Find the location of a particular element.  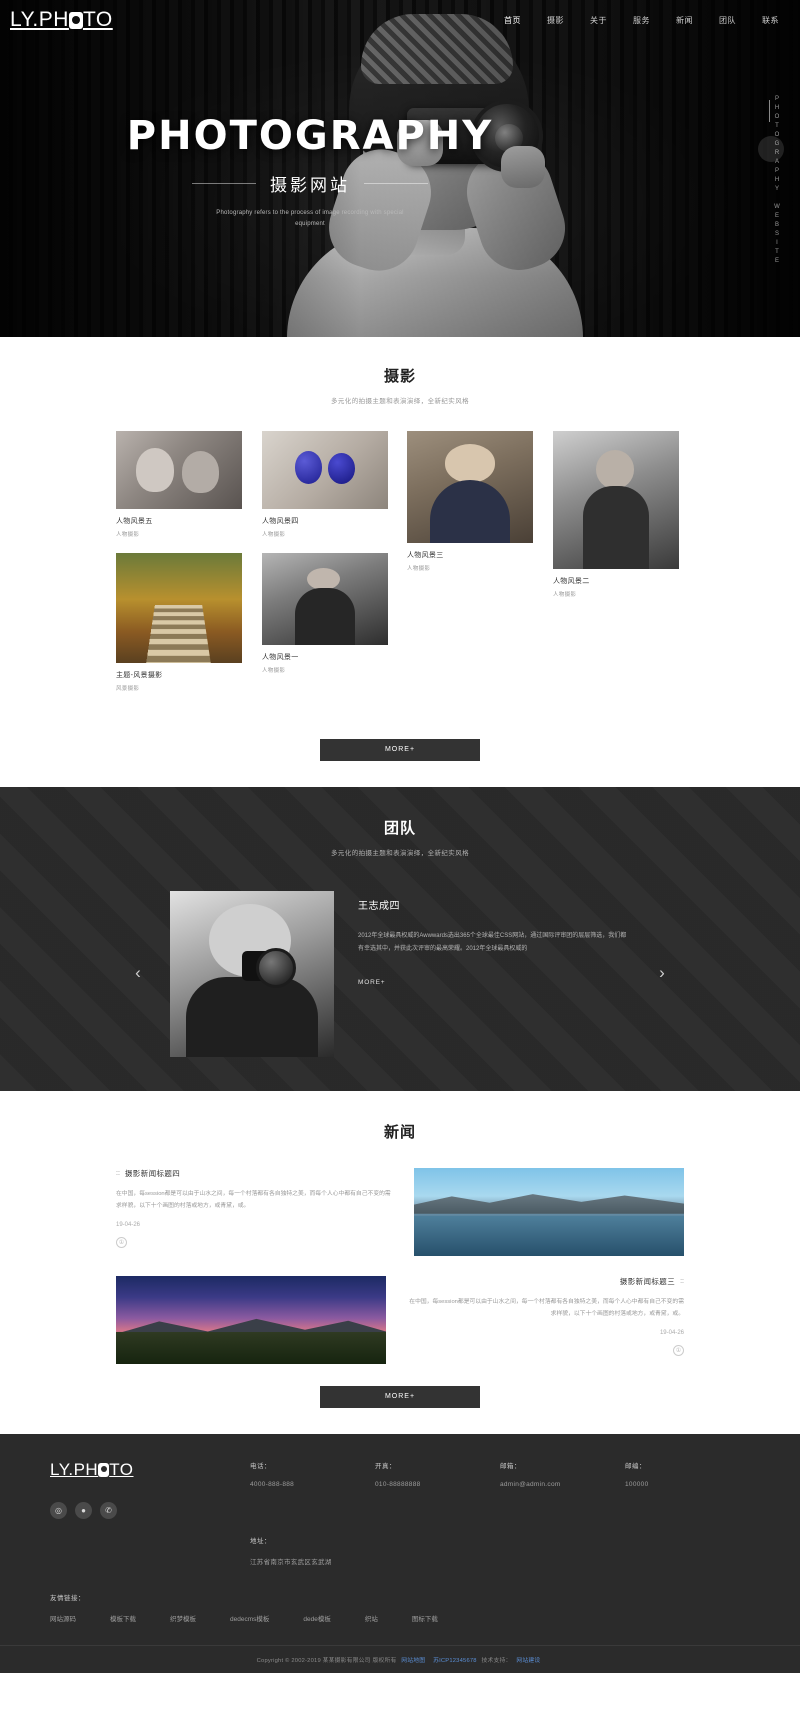

news-item-title: 摄影新闻标题四 is located at coordinates (152, 1173).